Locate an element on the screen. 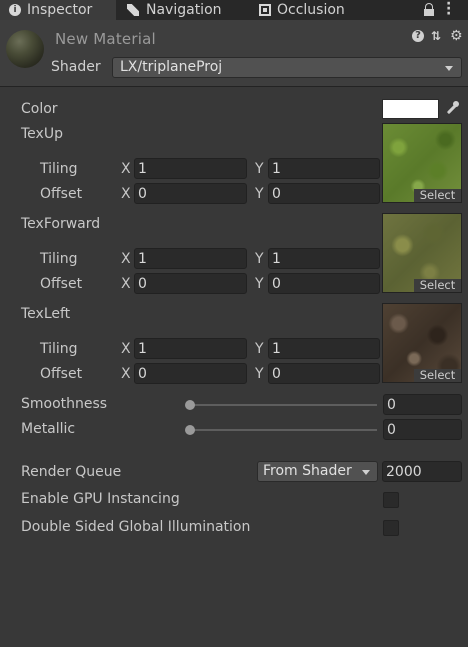 This screenshot has width=468, height=647. texforward-tiling-y-label: Y is located at coordinates (259, 259).